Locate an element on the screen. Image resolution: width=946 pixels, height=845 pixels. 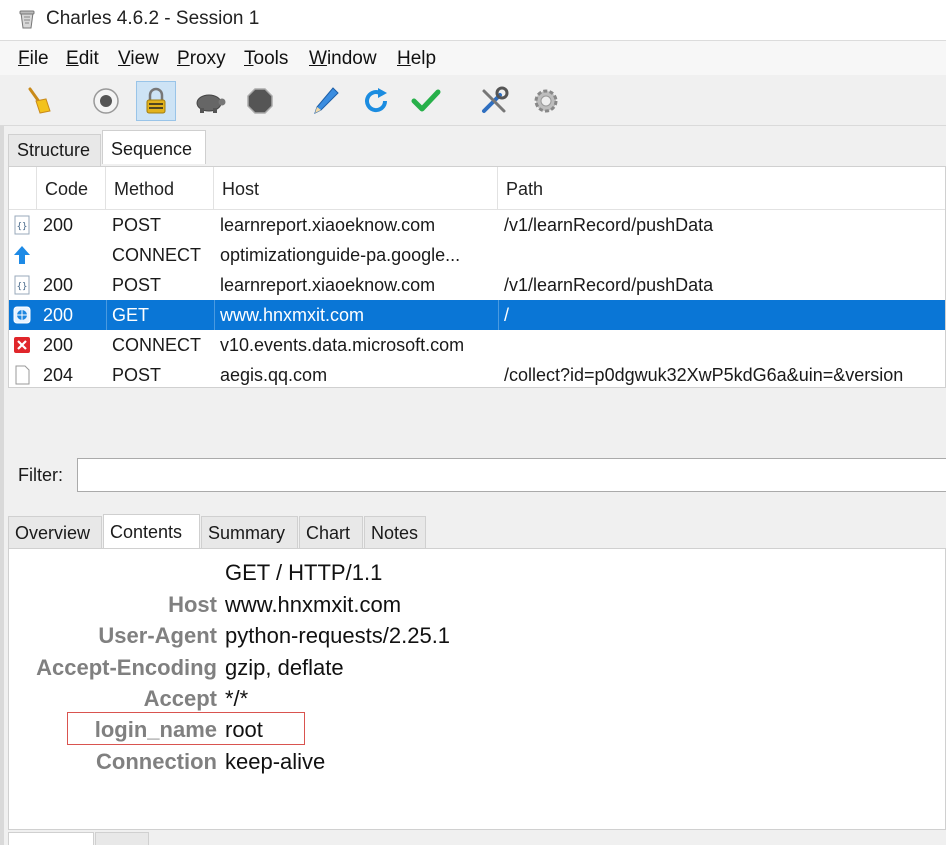
column-method: Method is located at coordinates (160, 188).